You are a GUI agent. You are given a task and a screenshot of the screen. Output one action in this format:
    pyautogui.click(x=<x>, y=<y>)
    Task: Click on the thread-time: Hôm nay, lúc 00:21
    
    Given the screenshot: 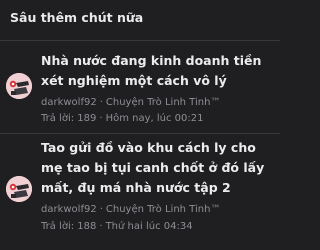 What is the action you would take?
    pyautogui.click(x=154, y=118)
    